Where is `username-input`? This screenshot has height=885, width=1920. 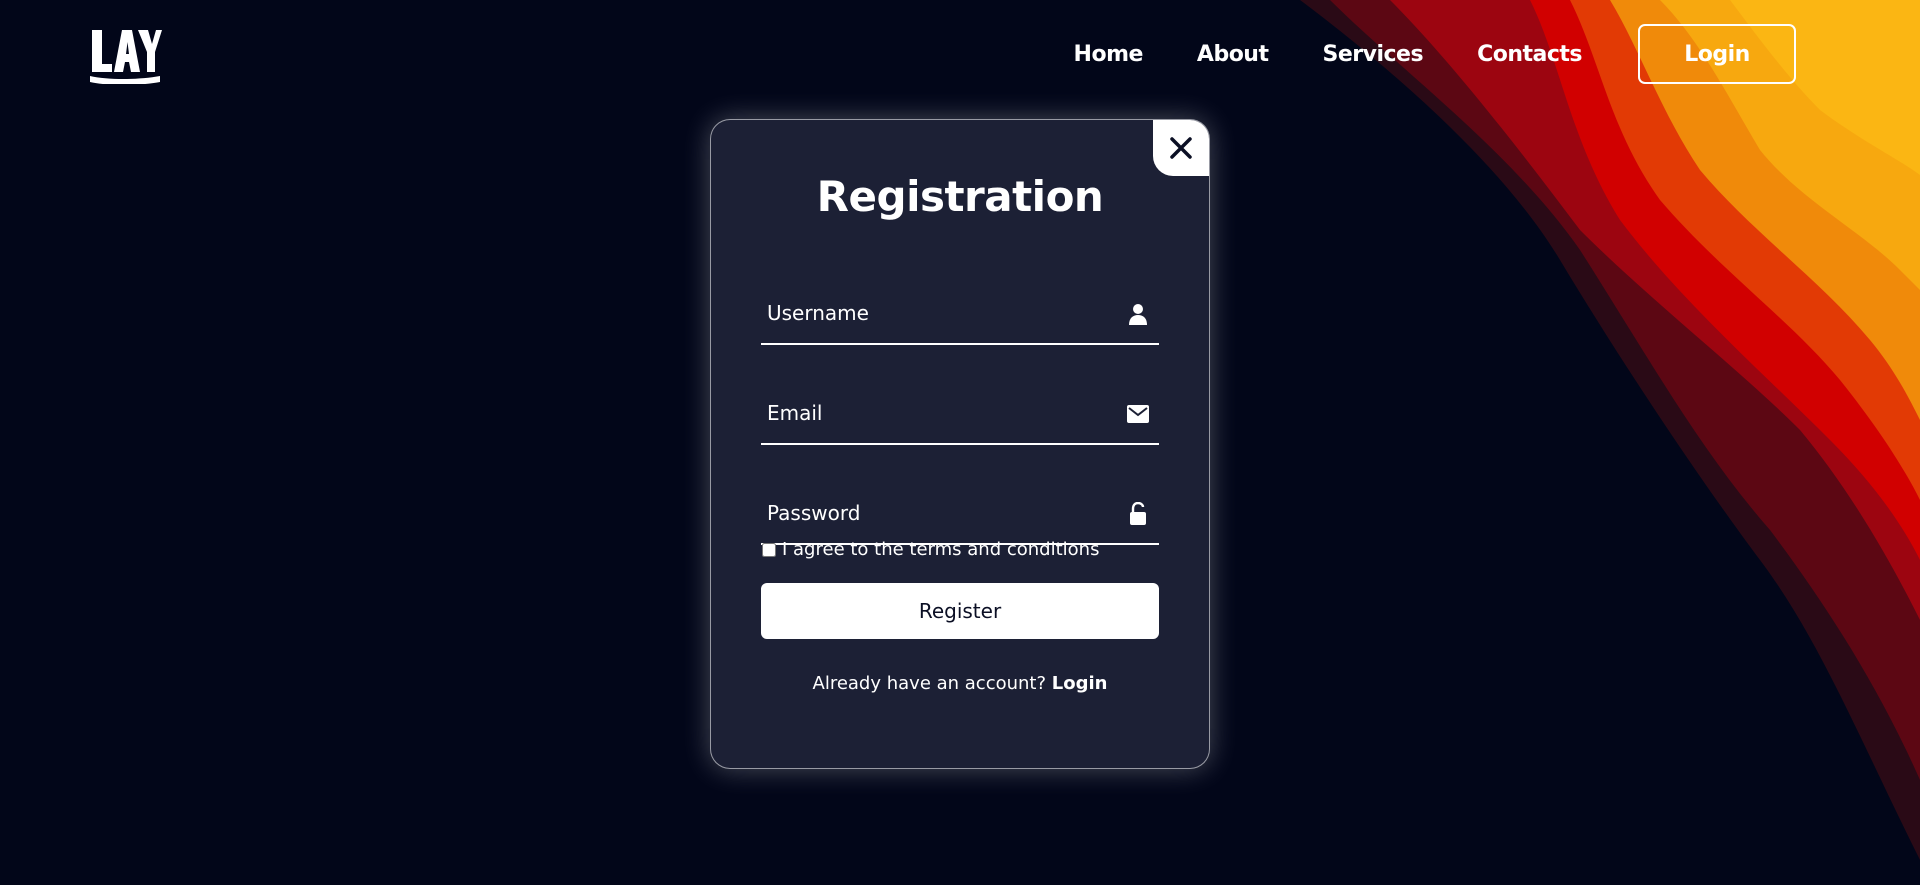
username-input is located at coordinates (934, 313).